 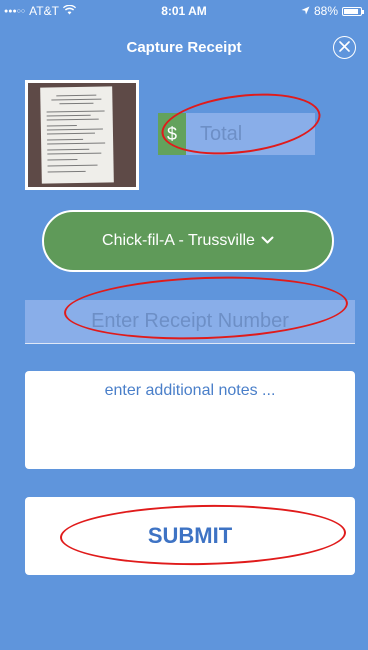 I want to click on battery-icon, so click(x=353, y=11).